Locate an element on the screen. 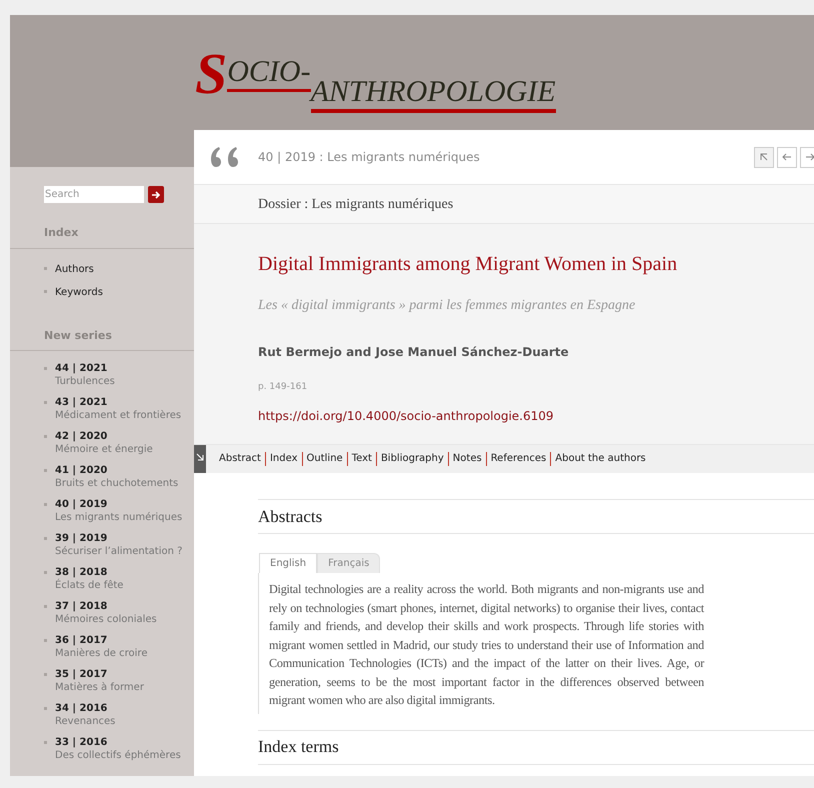 This screenshot has width=814, height=788. toc-link: Text is located at coordinates (361, 459).